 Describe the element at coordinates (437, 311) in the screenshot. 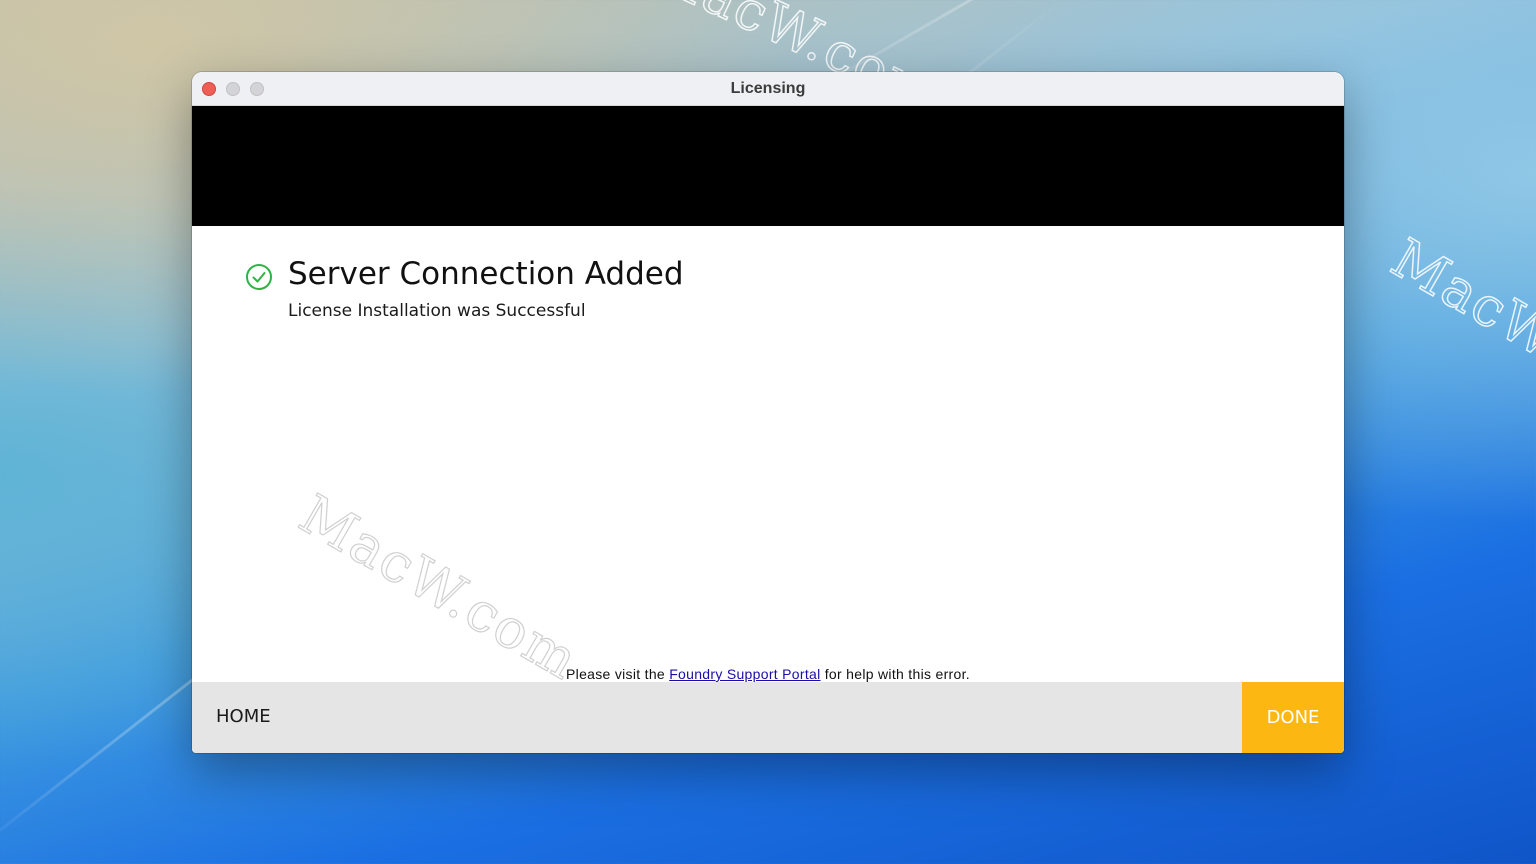

I see `status-subheading: License Installation was Successful` at that location.